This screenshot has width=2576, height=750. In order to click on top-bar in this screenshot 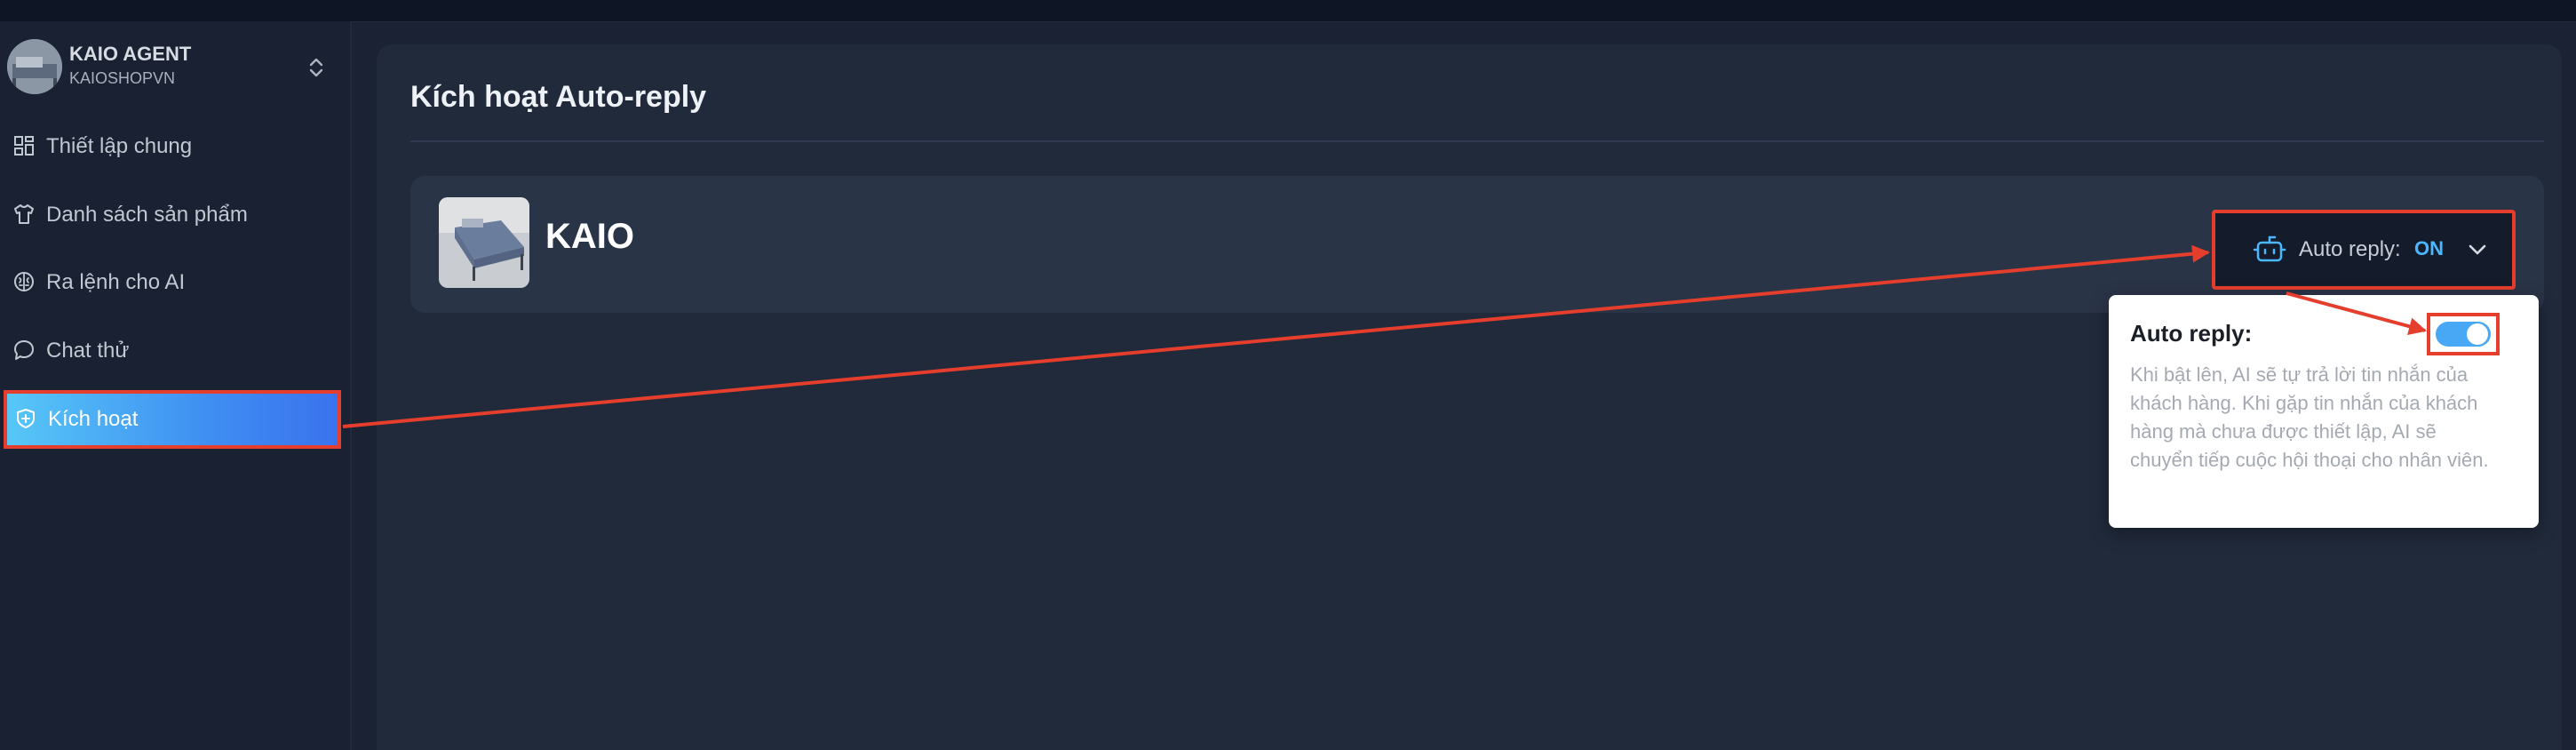, I will do `click(1288, 11)`.